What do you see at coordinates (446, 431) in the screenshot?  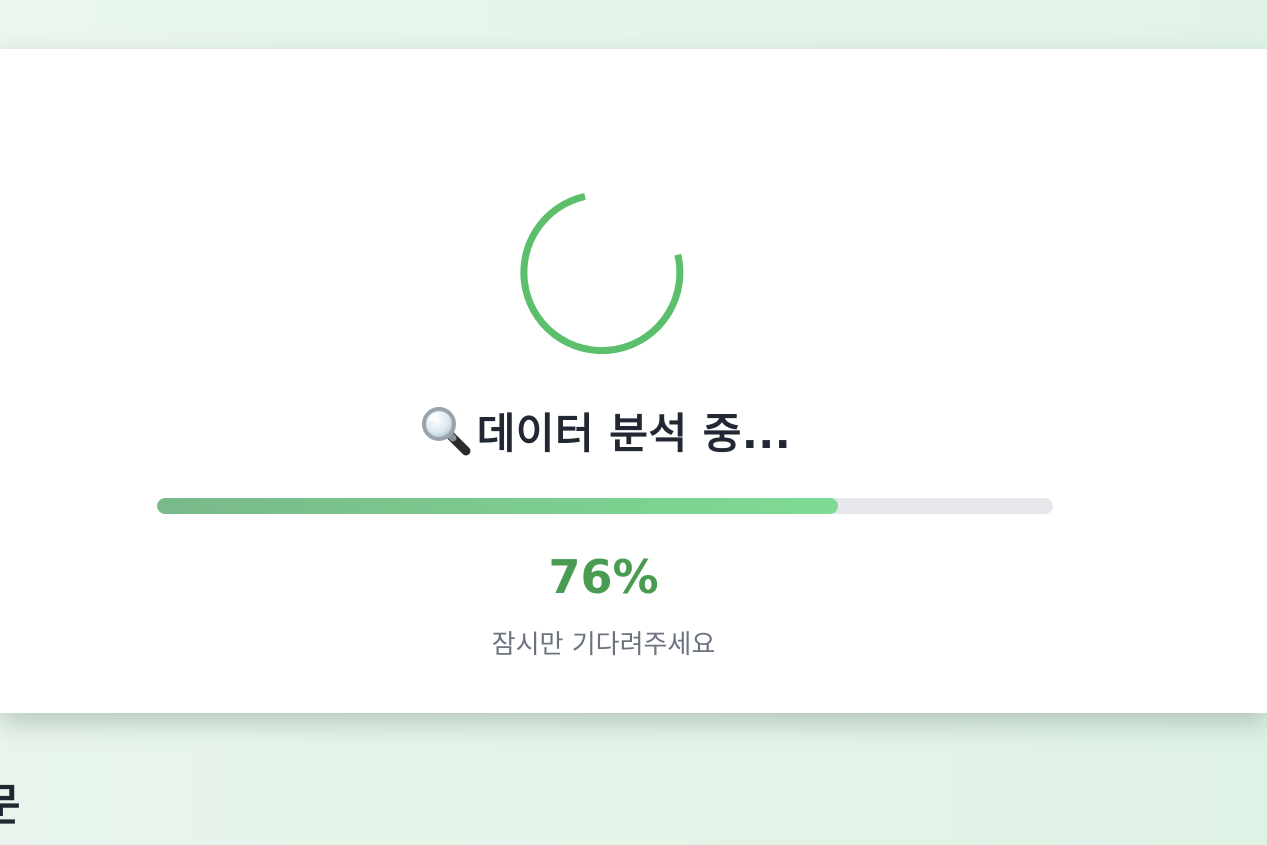 I see `magnifying-glass-icon` at bounding box center [446, 431].